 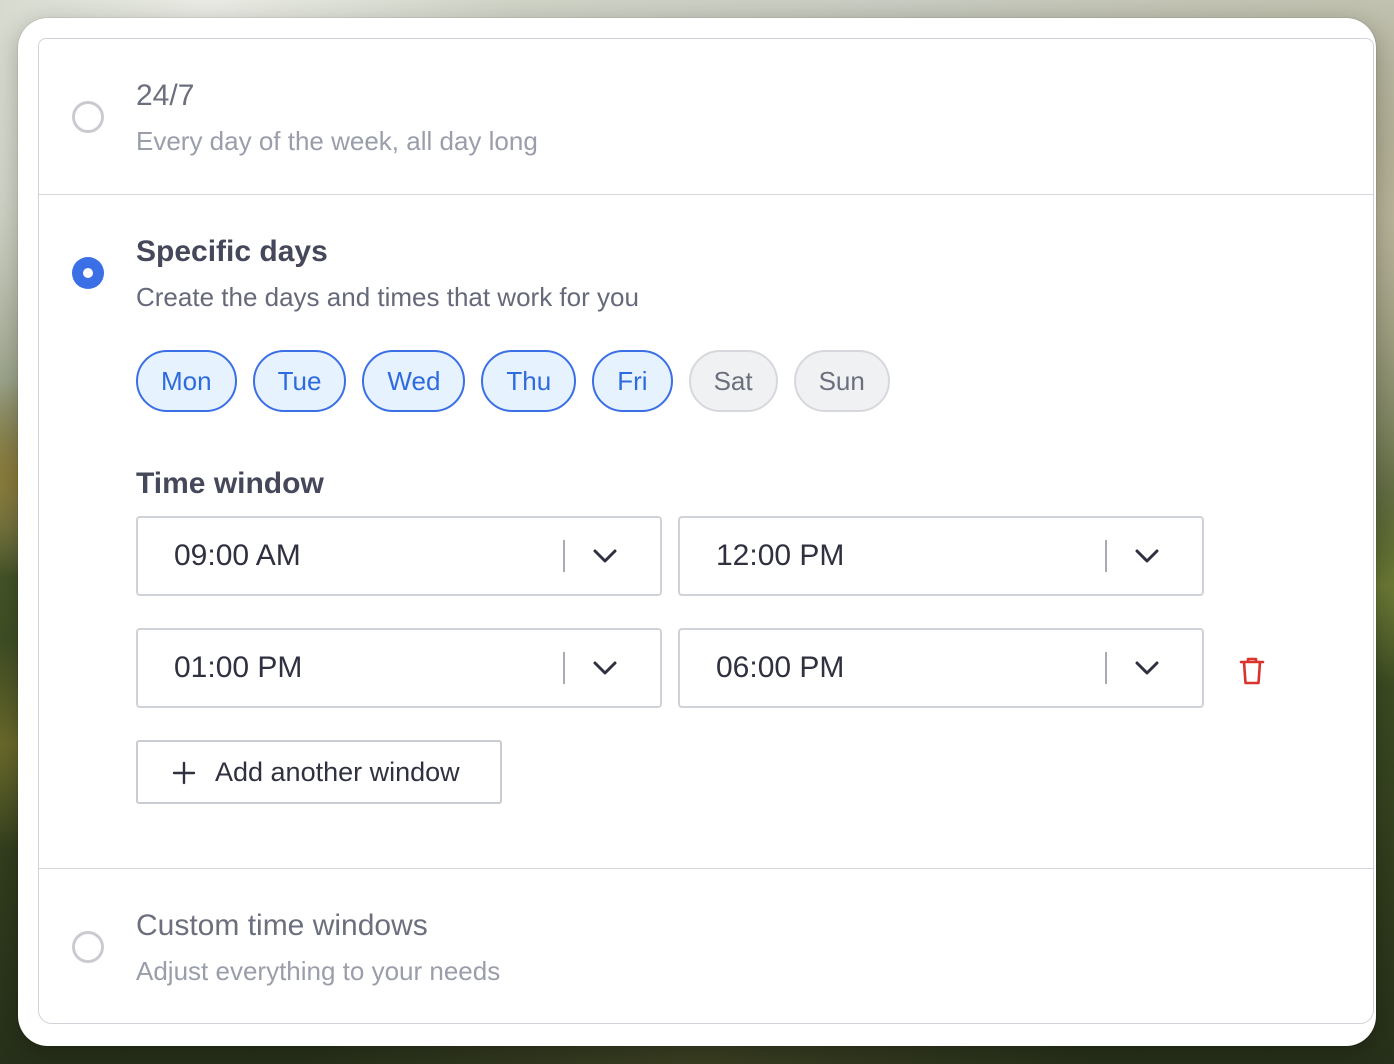 What do you see at coordinates (186, 381) in the screenshot?
I see `day-toggle-mon: Mon` at bounding box center [186, 381].